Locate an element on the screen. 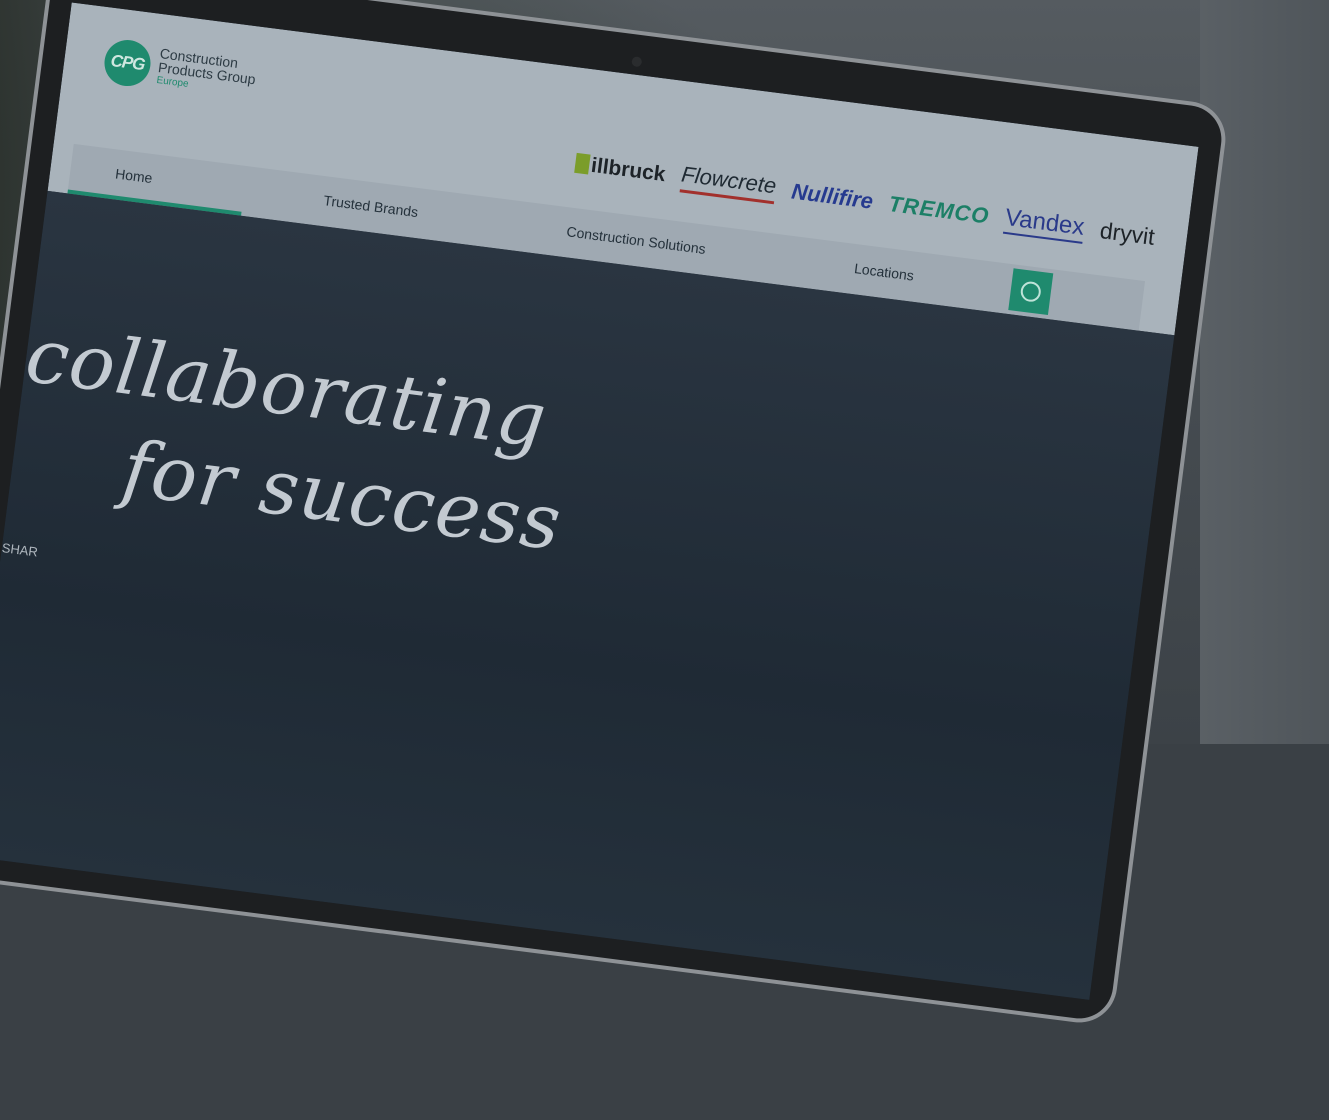 Image resolution: width=1329 pixels, height=1120 pixels. brand-nullifire: Nullifire is located at coordinates (832, 196).